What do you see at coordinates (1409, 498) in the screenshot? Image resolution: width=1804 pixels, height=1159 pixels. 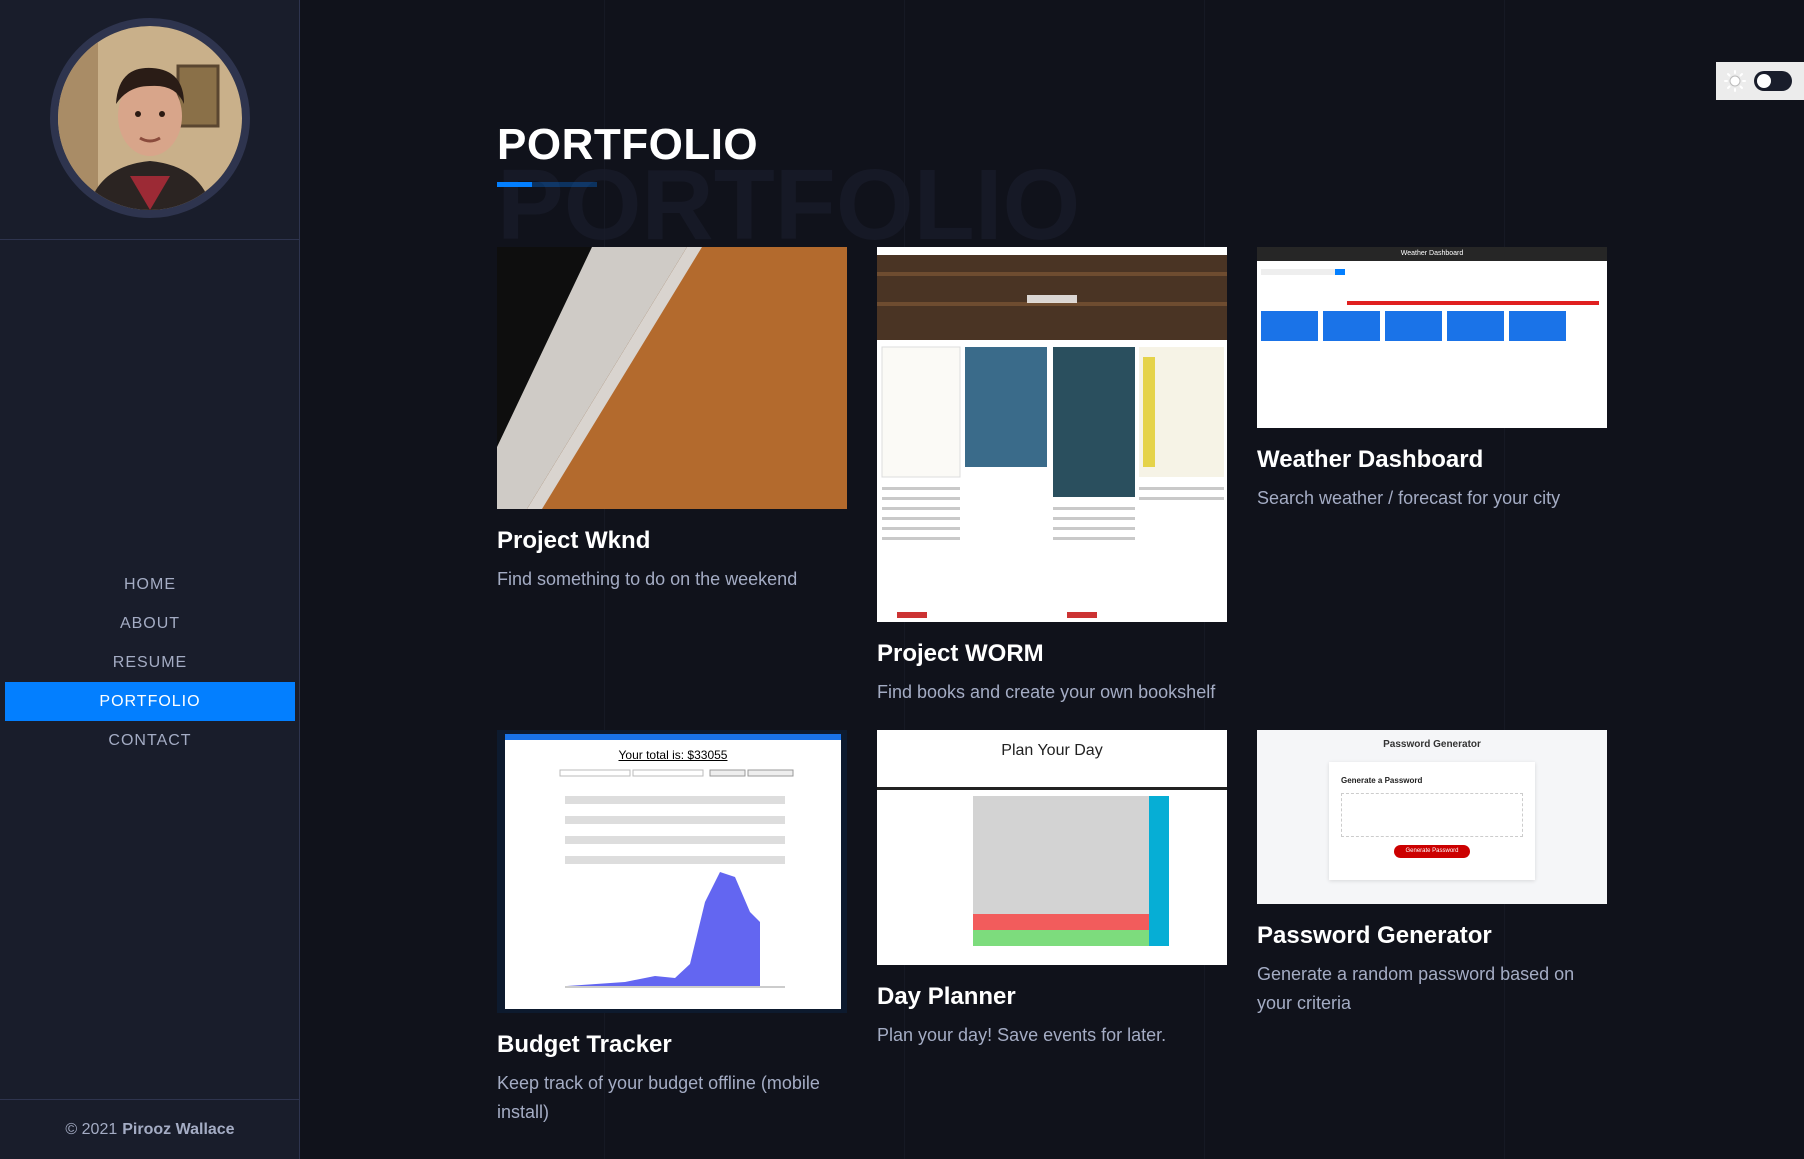 I see `project-description: Search weather / forecast for your city` at bounding box center [1409, 498].